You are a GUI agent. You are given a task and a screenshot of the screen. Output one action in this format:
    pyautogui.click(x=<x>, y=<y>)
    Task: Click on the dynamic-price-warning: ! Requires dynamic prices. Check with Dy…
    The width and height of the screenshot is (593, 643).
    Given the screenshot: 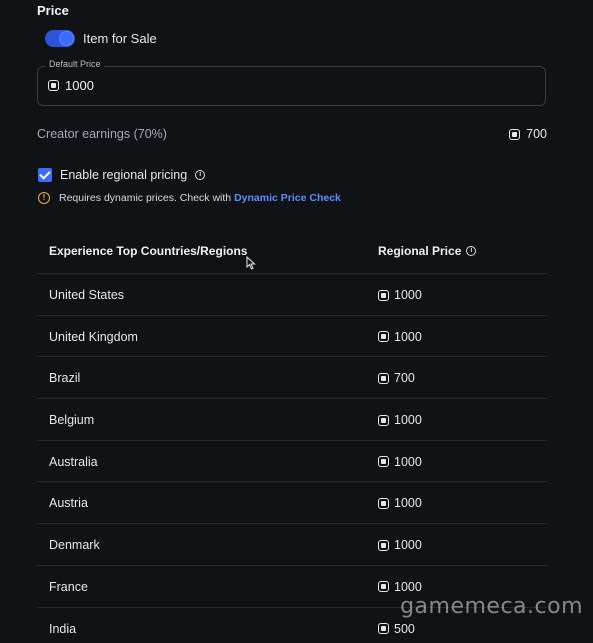 What is the action you would take?
    pyautogui.click(x=189, y=198)
    